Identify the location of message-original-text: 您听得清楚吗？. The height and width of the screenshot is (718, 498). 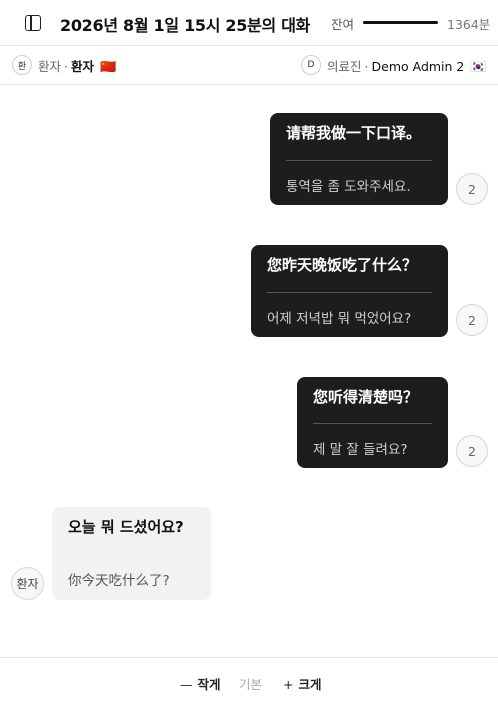
(366, 397).